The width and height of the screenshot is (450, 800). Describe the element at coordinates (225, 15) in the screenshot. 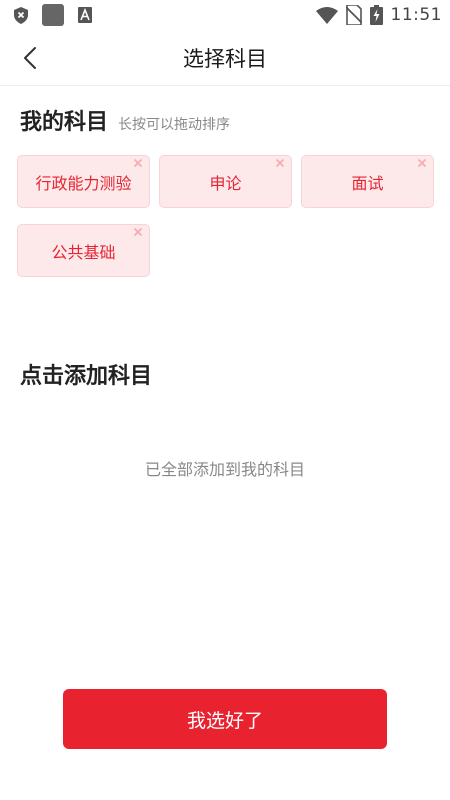

I see `status-bar: 11:51` at that location.